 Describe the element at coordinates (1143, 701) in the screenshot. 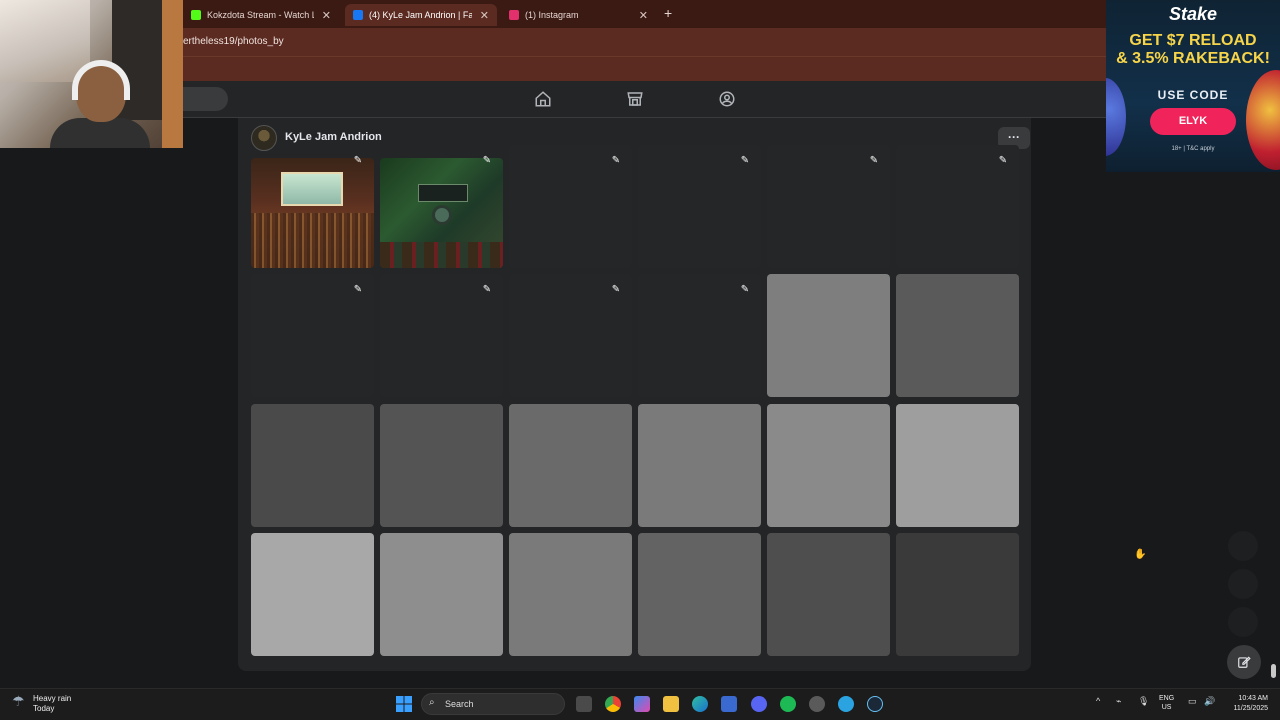

I see `microphone-icon: 🎙` at that location.